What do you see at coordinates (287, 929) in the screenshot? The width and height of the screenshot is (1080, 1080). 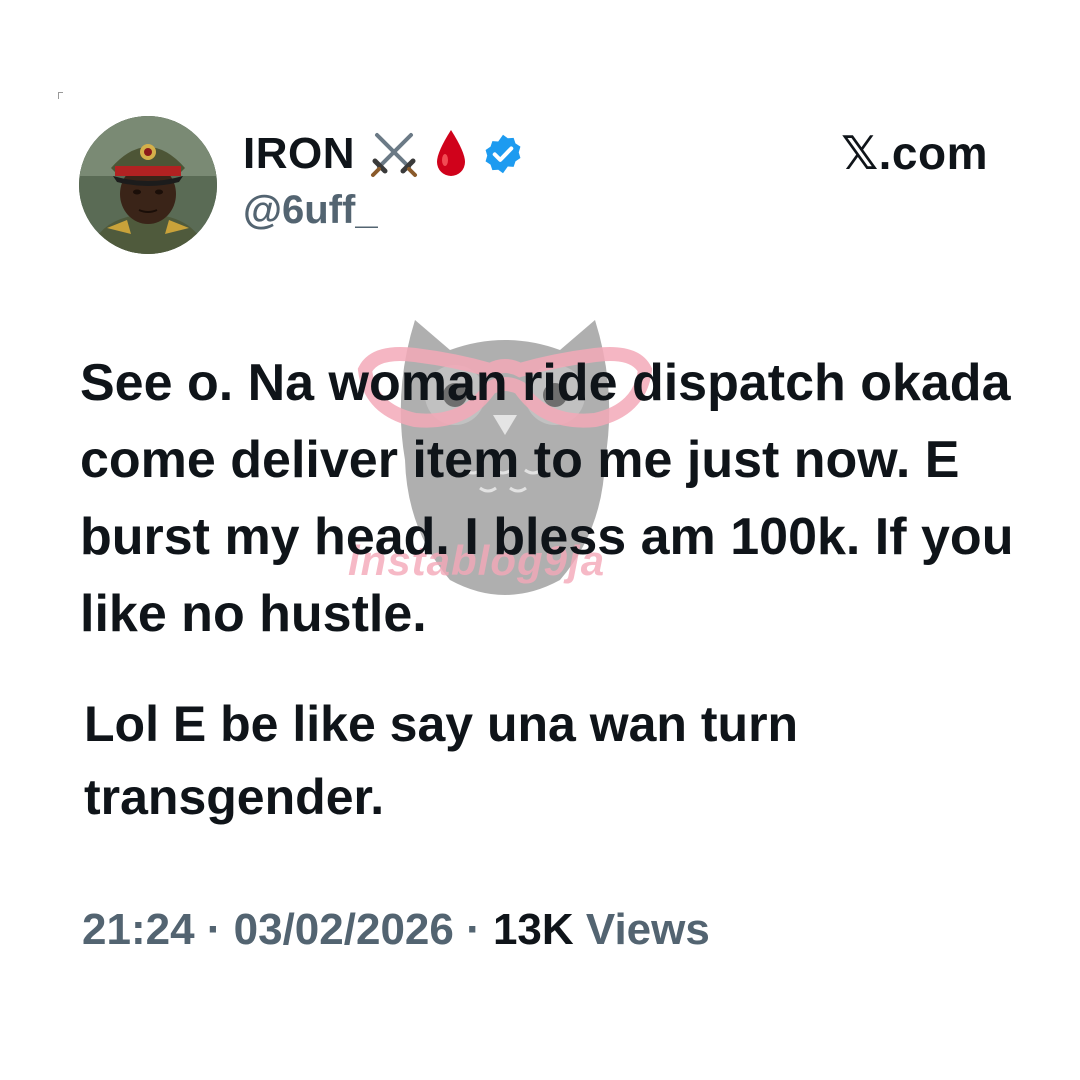 I see `tweet-timestamp: 21:24 · 03/02/2026 ·` at bounding box center [287, 929].